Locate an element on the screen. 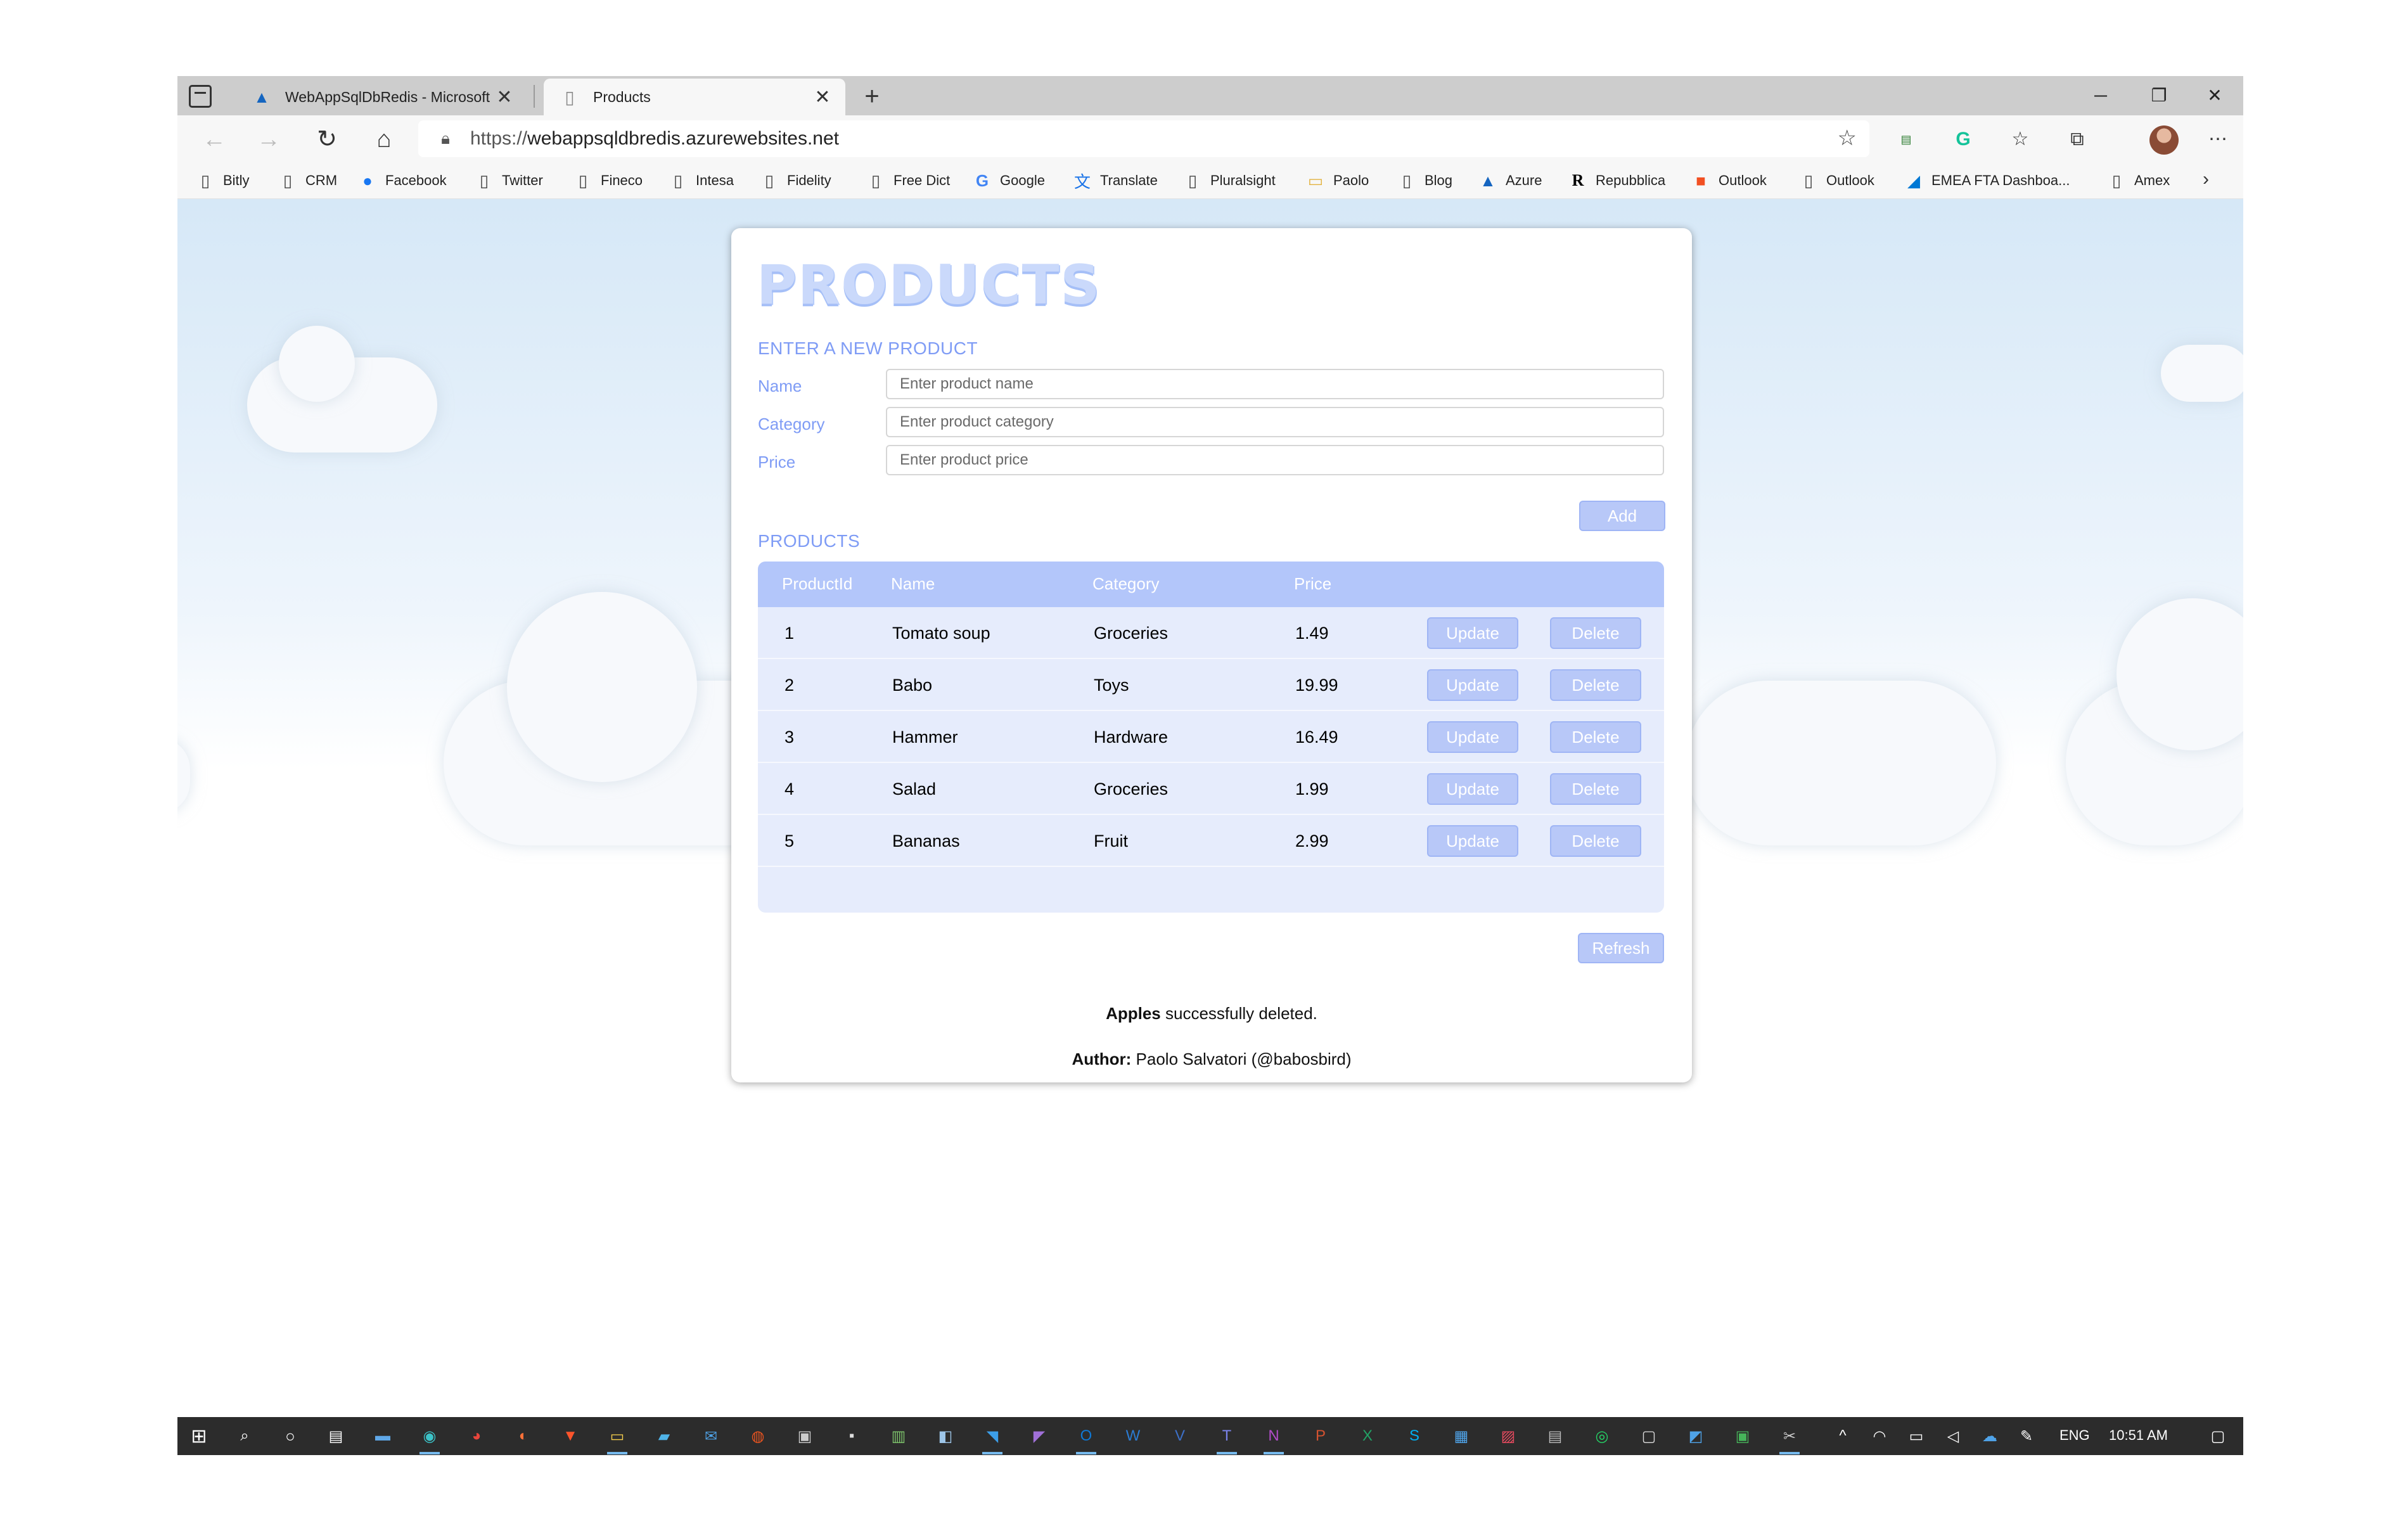  app-icon: ◩ is located at coordinates (1695, 1436).